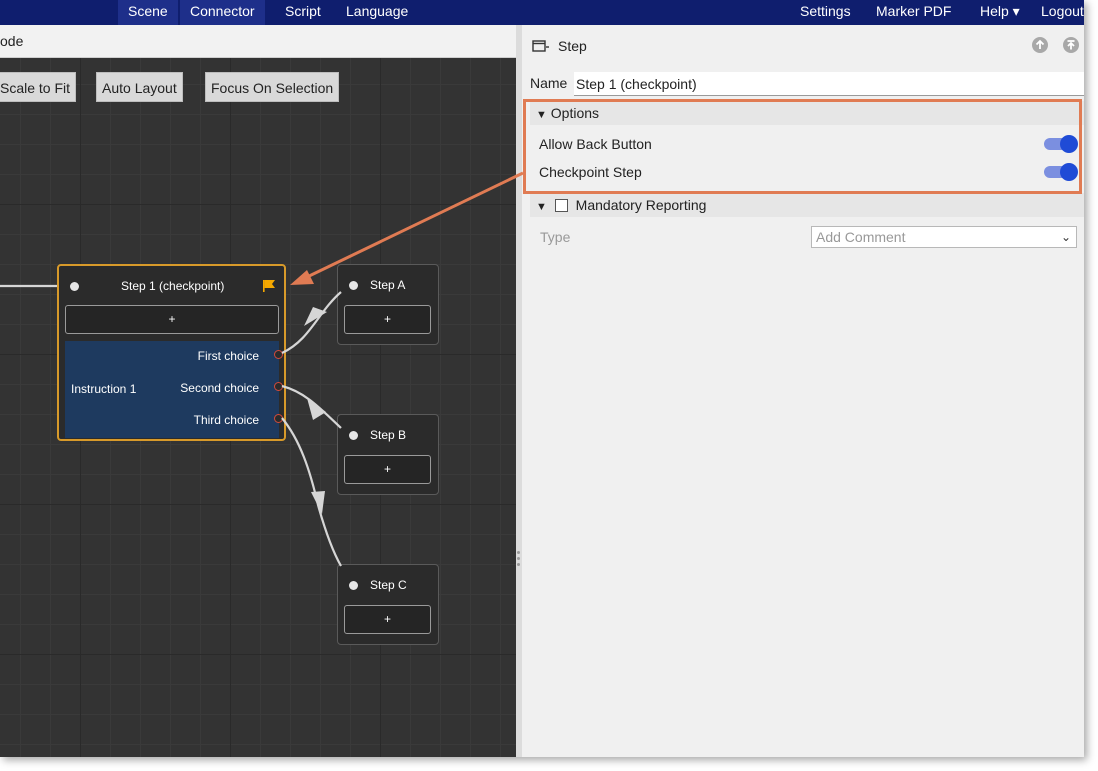 This screenshot has height=771, width=1098. Describe the element at coordinates (641, 205) in the screenshot. I see `mandatory-reporting-label: Mandatory Reporting` at that location.